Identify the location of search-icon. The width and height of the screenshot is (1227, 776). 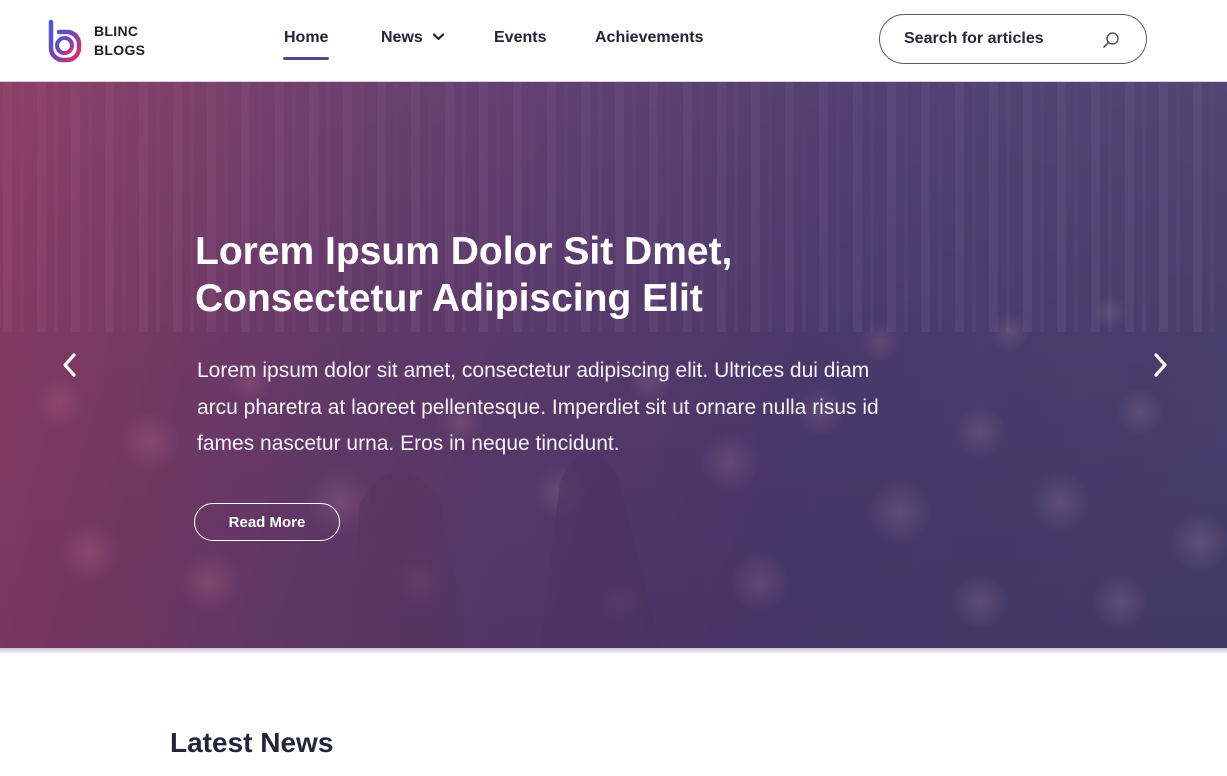
(1111, 40).